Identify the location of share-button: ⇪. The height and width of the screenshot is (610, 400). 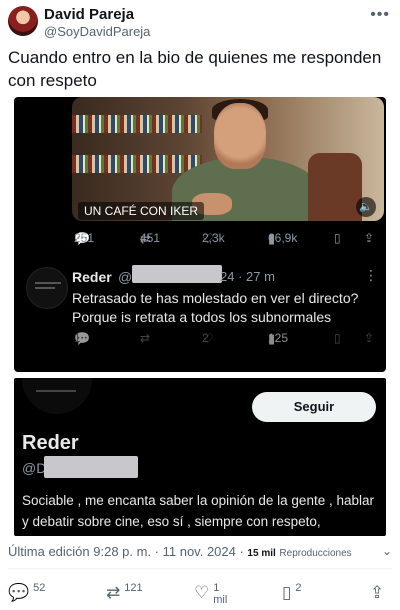
(379, 591).